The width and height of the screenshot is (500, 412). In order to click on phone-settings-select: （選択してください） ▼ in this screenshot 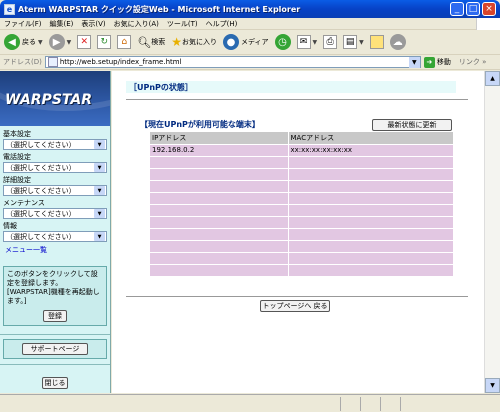, I will do `click(55, 167)`.